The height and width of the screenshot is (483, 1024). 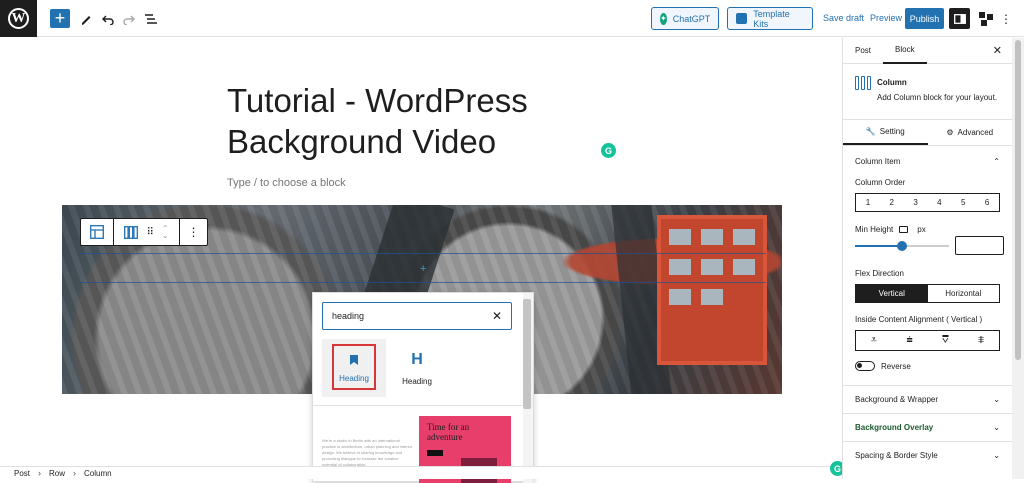 I want to click on block-options-button: ⋮, so click(x=193, y=232).